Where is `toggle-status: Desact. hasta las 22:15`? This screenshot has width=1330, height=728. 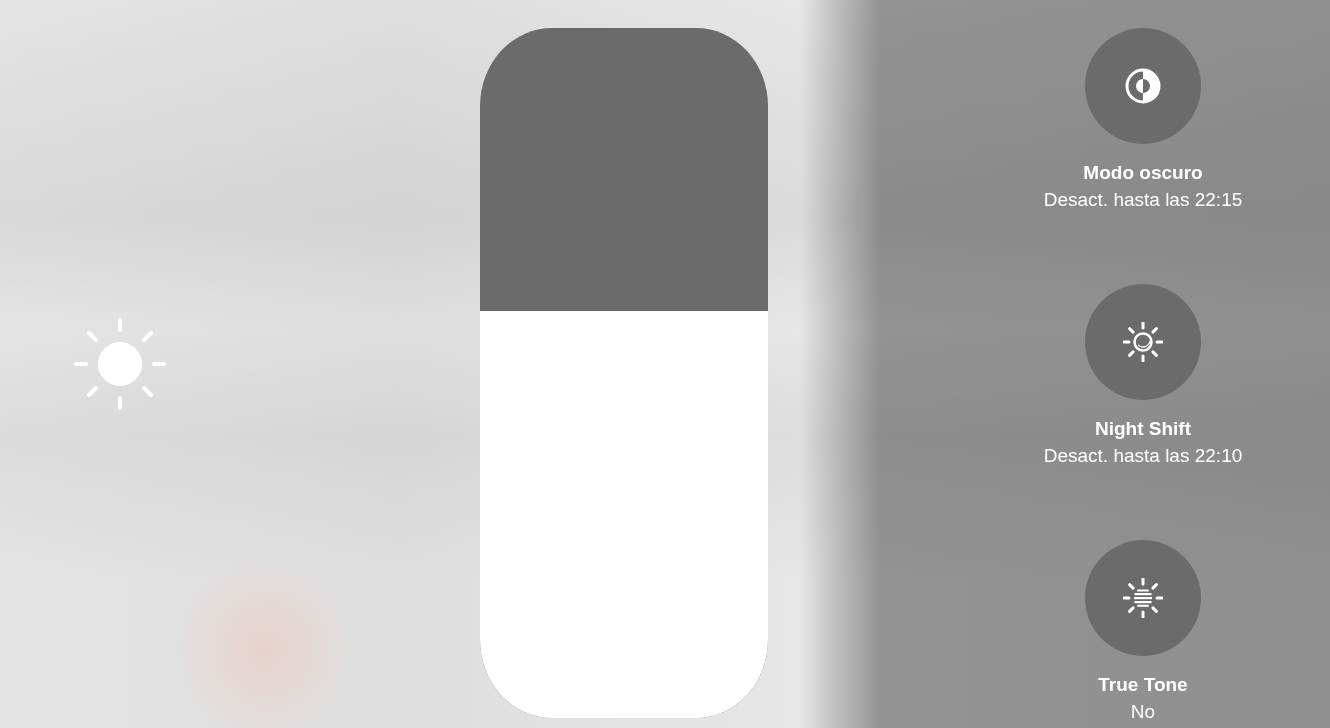
toggle-status: Desact. hasta las 22:15 is located at coordinates (1143, 200).